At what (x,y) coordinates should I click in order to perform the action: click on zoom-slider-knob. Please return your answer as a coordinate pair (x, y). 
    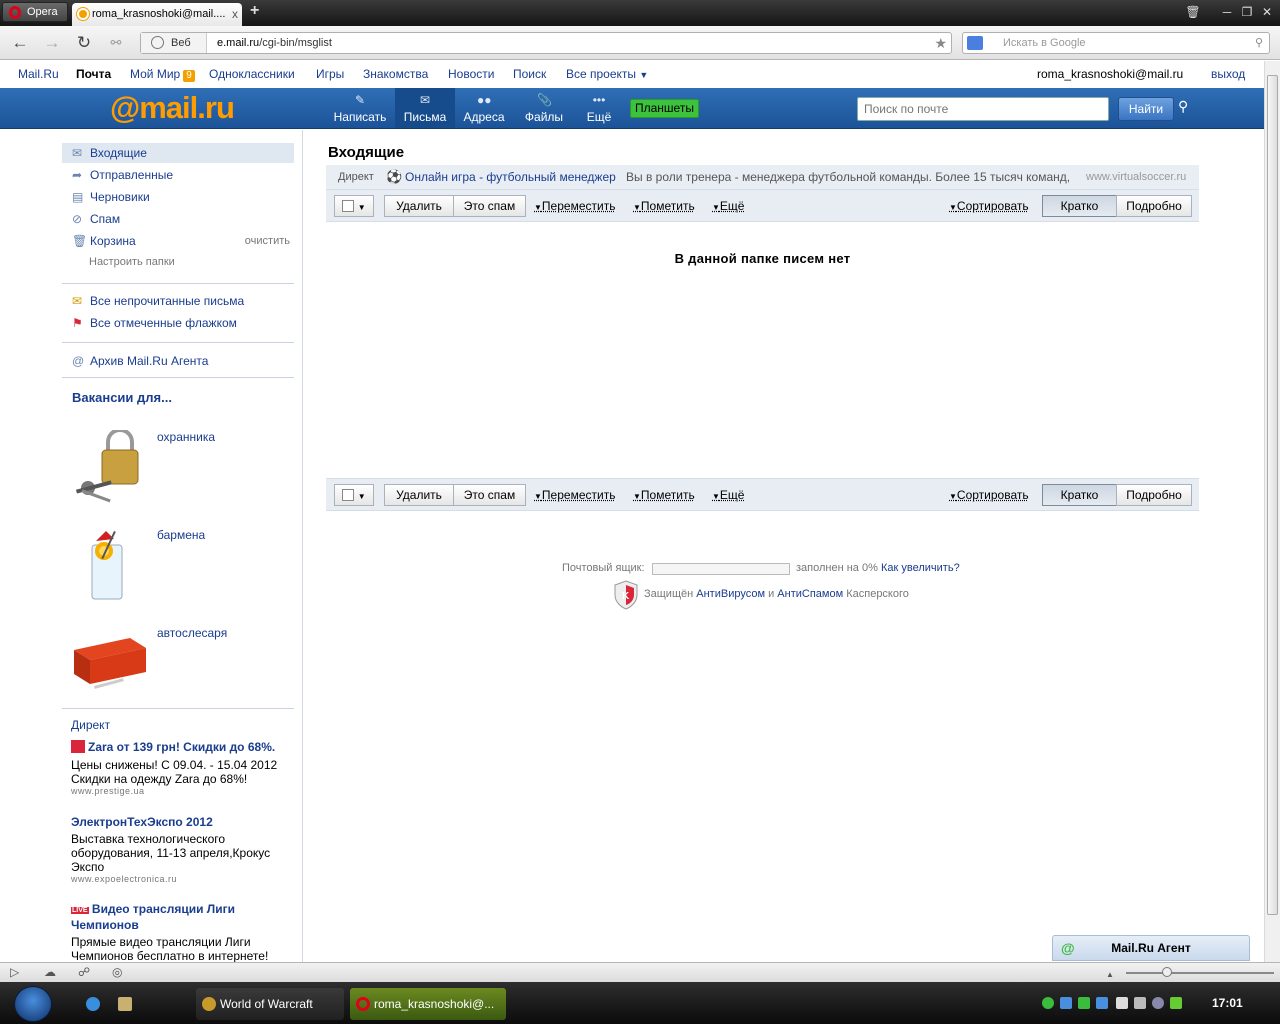
    Looking at the image, I should click on (1167, 972).